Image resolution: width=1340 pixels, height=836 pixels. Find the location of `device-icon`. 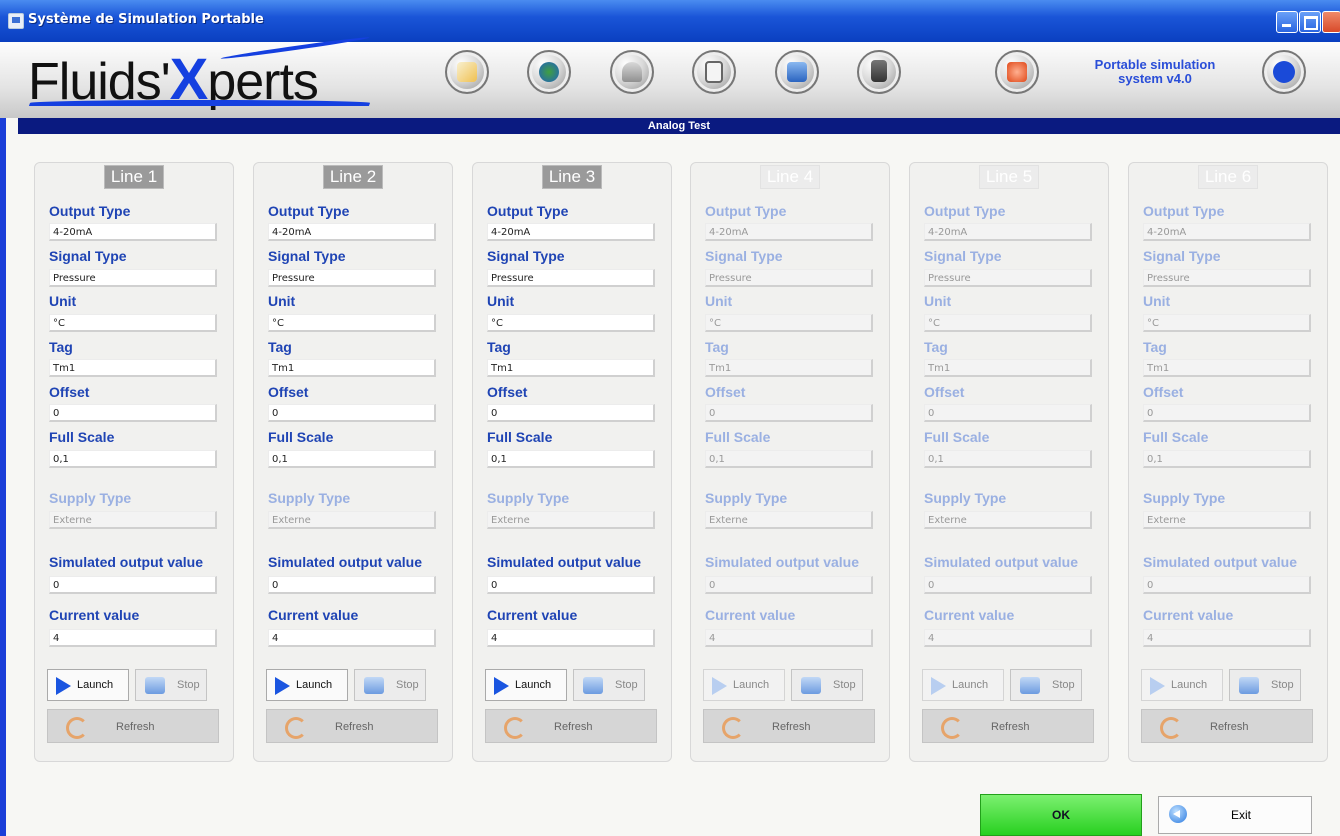

device-icon is located at coordinates (714, 72).